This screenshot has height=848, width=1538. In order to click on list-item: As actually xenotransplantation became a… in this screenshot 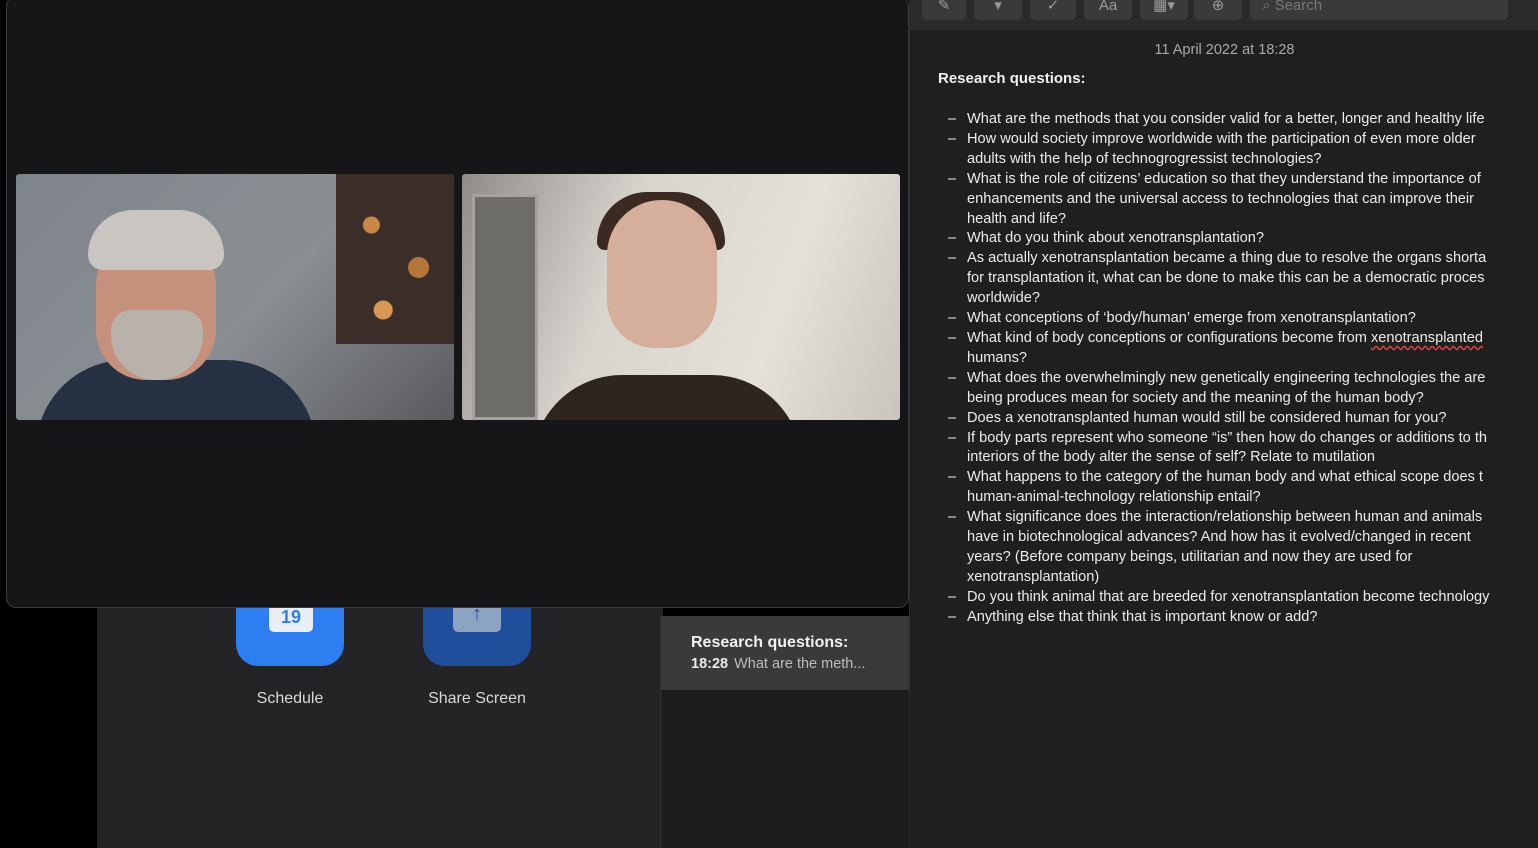, I will do `click(1242, 279)`.